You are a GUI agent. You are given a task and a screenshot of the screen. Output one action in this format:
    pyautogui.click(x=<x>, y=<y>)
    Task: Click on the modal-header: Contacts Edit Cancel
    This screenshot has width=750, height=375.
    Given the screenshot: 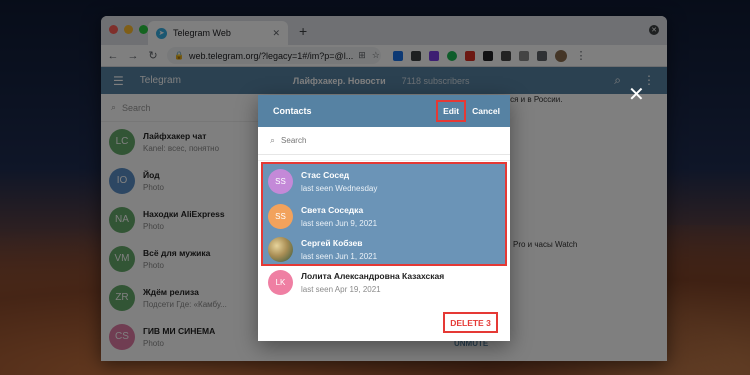 What is the action you would take?
    pyautogui.click(x=384, y=111)
    